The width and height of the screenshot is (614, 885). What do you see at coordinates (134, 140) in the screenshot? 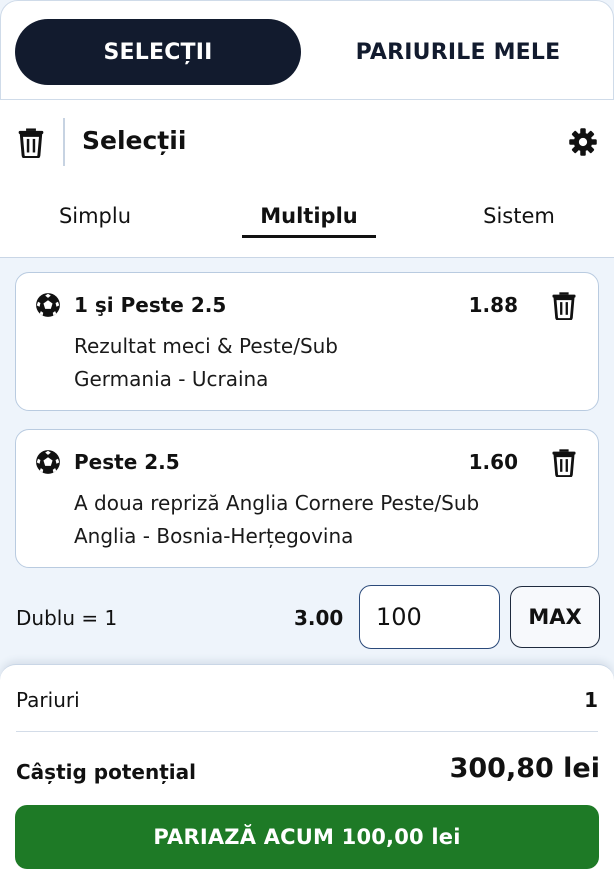
I see `page-title: Selecții` at bounding box center [134, 140].